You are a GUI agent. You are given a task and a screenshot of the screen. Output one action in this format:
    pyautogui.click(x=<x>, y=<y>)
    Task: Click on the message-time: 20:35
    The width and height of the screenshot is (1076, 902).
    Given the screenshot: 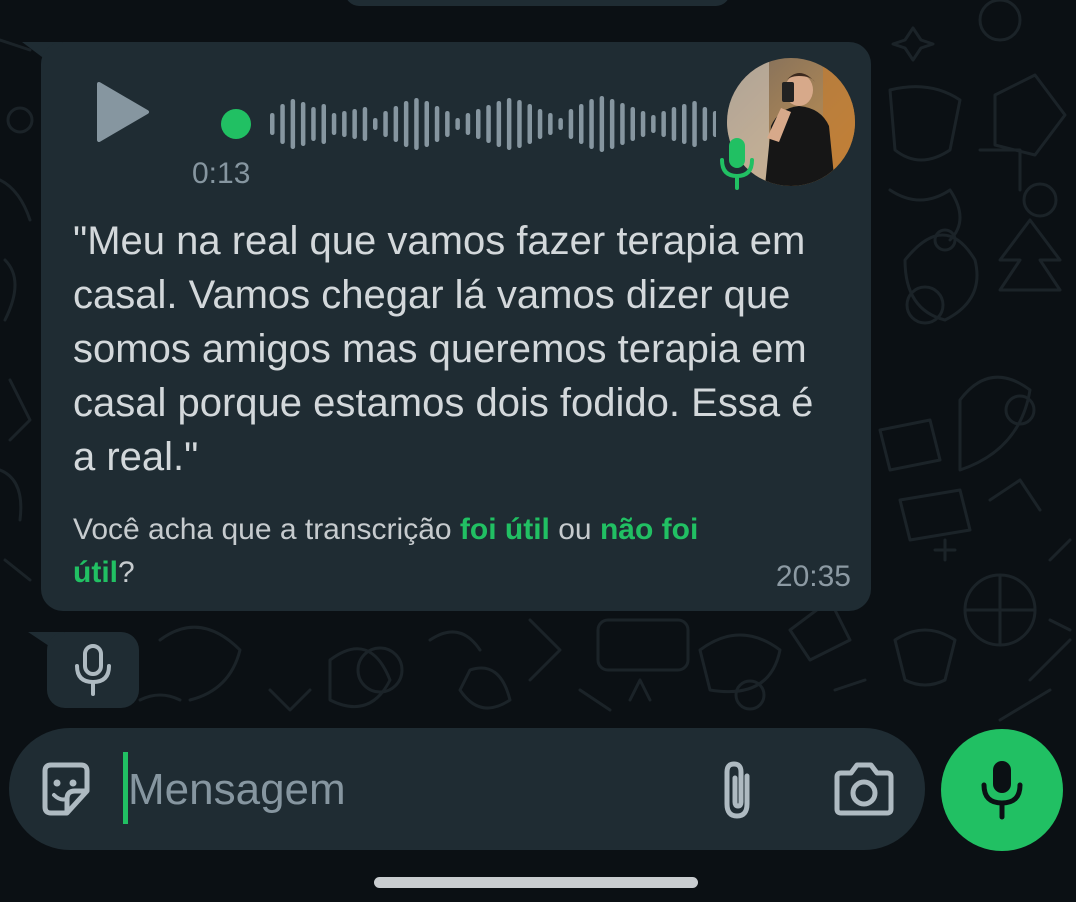 What is the action you would take?
    pyautogui.click(x=813, y=576)
    